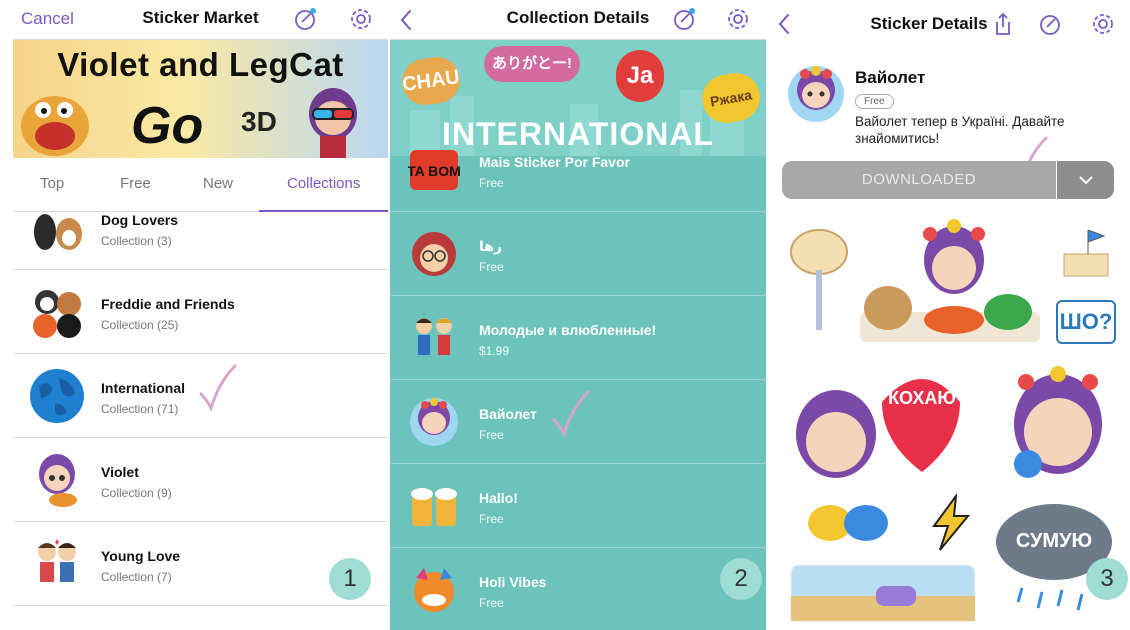 This screenshot has width=1130, height=630. I want to click on pack-name: Mais Sticker Por Favor, so click(554, 162).